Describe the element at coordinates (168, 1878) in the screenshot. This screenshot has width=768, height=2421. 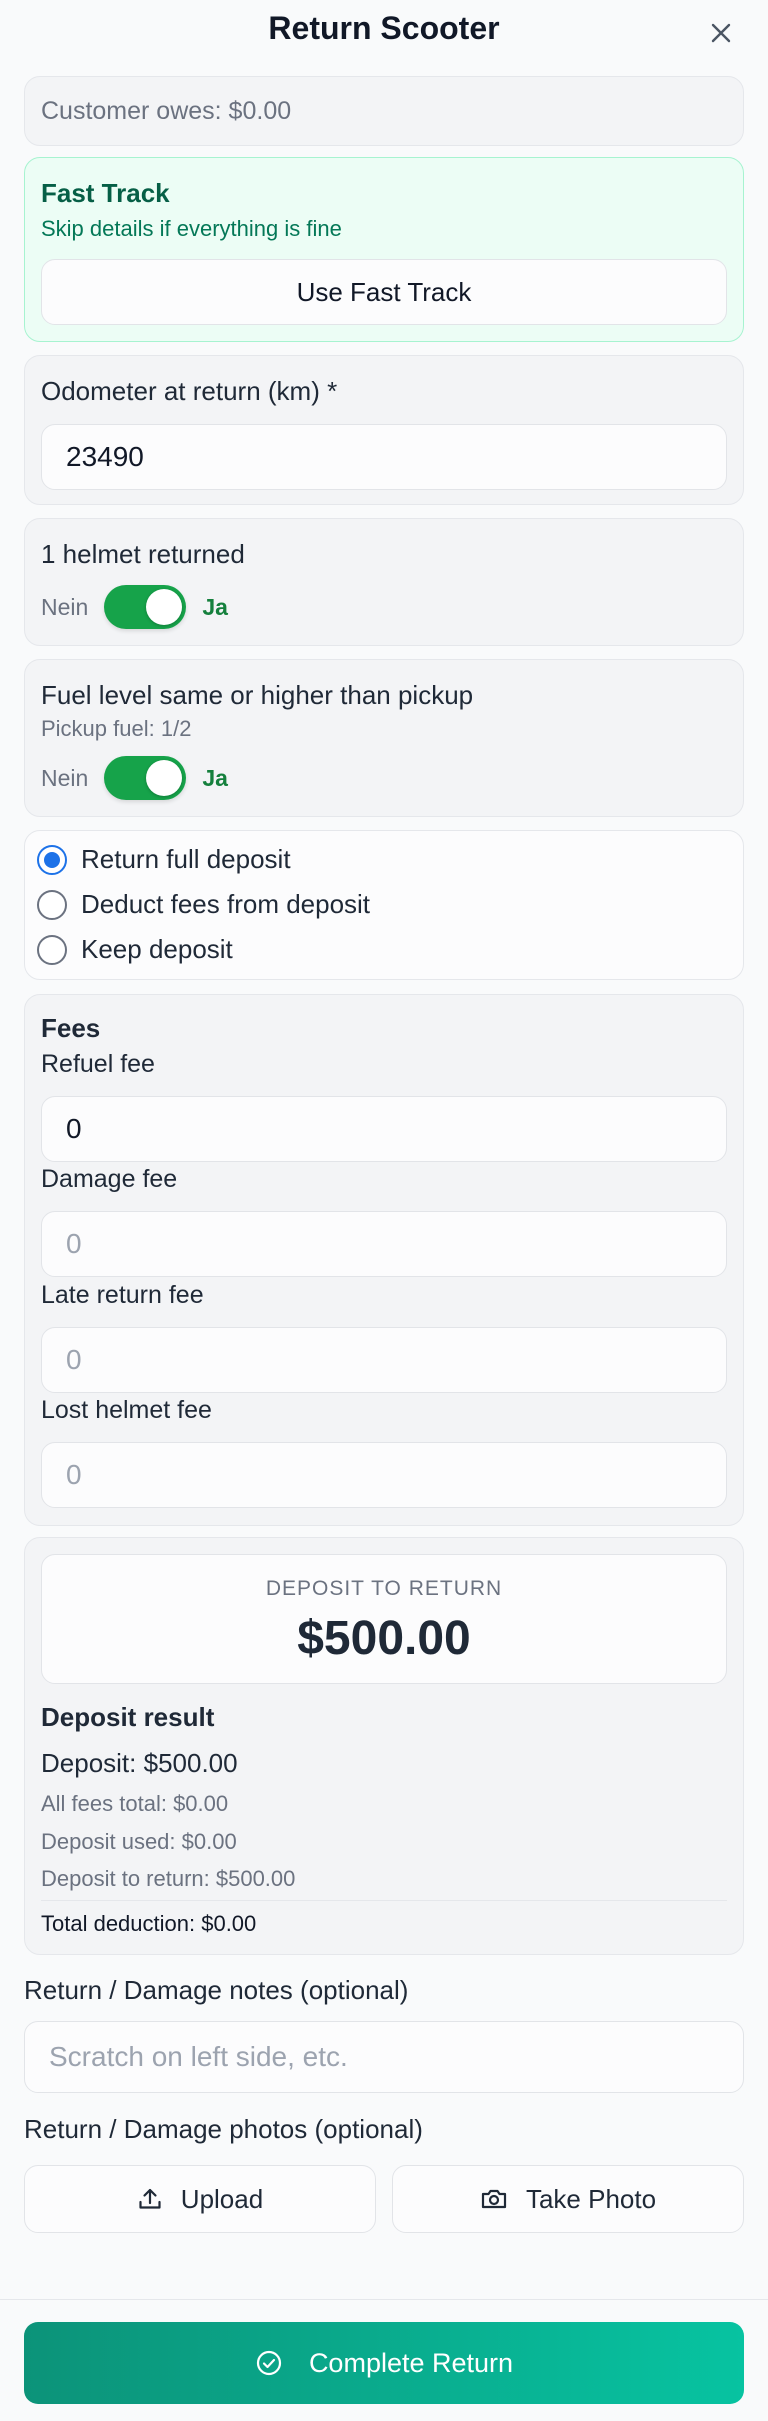
I see `deposit-return-line: Deposit to return: $500.00` at that location.